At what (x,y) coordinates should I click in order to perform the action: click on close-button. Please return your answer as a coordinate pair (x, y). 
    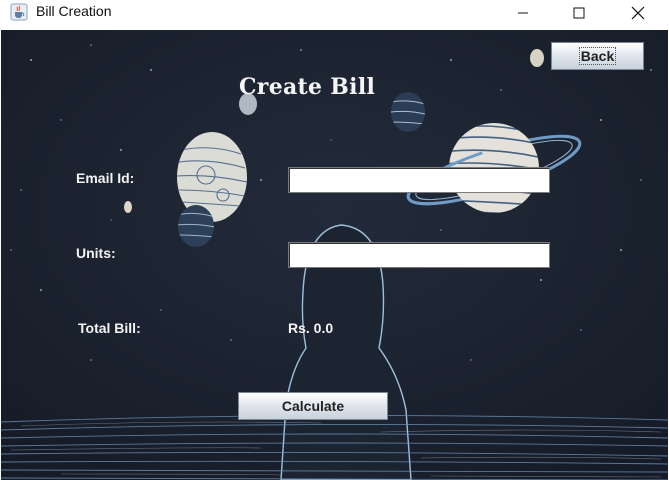
    Looking at the image, I should click on (638, 13).